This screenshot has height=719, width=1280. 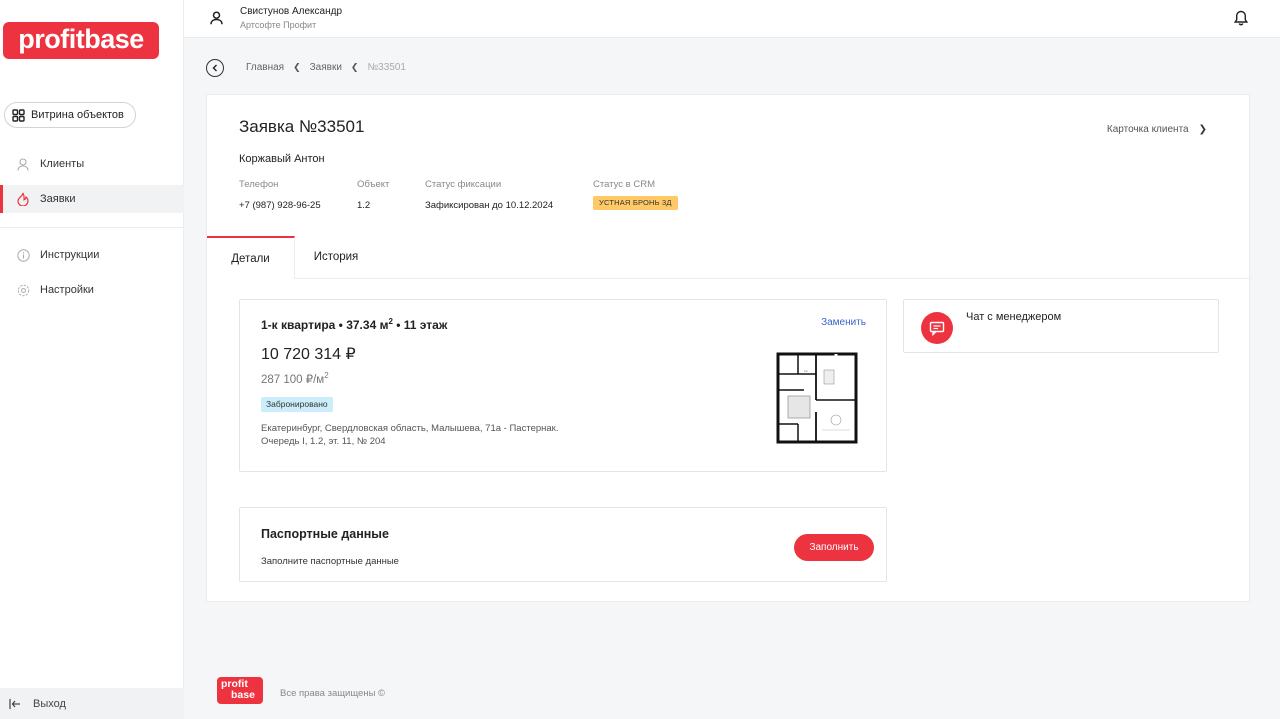 I want to click on footer-copyright: Все права защищены ©, so click(x=333, y=693).